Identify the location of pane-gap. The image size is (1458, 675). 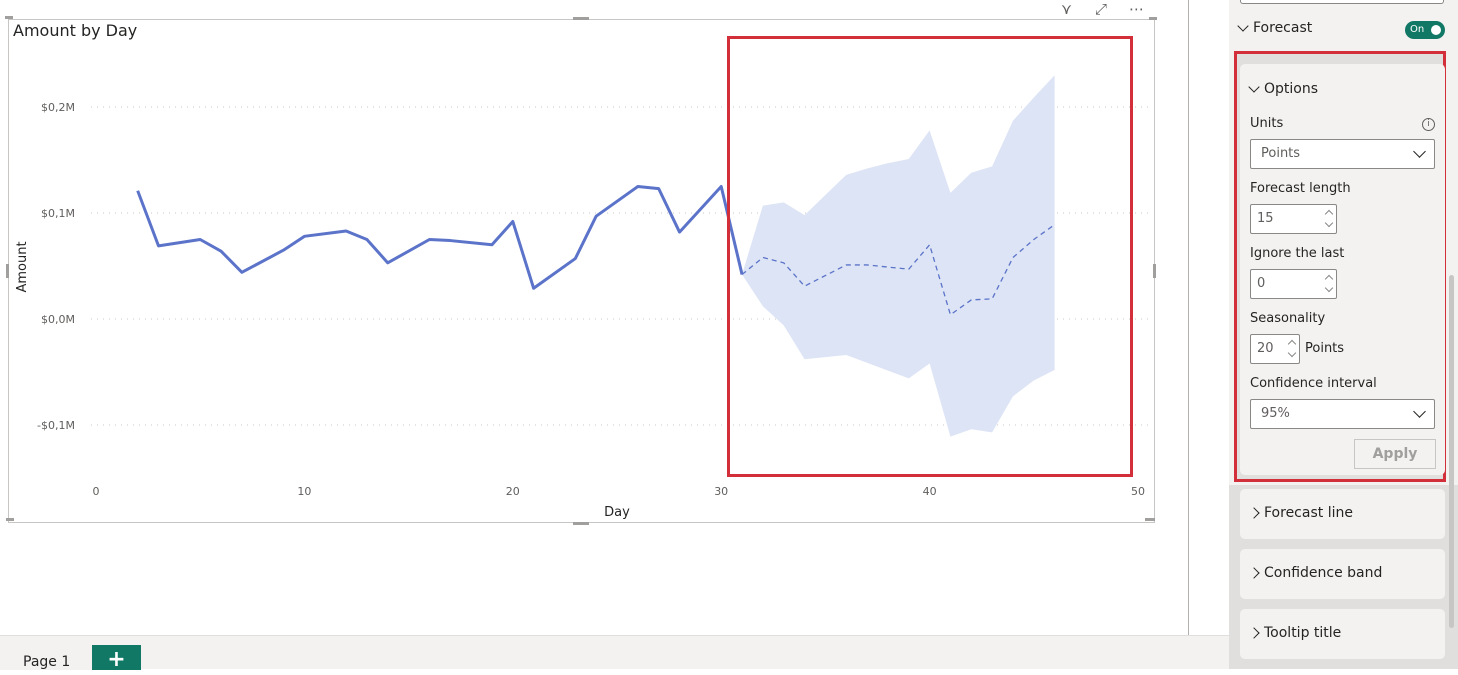
(1209, 320).